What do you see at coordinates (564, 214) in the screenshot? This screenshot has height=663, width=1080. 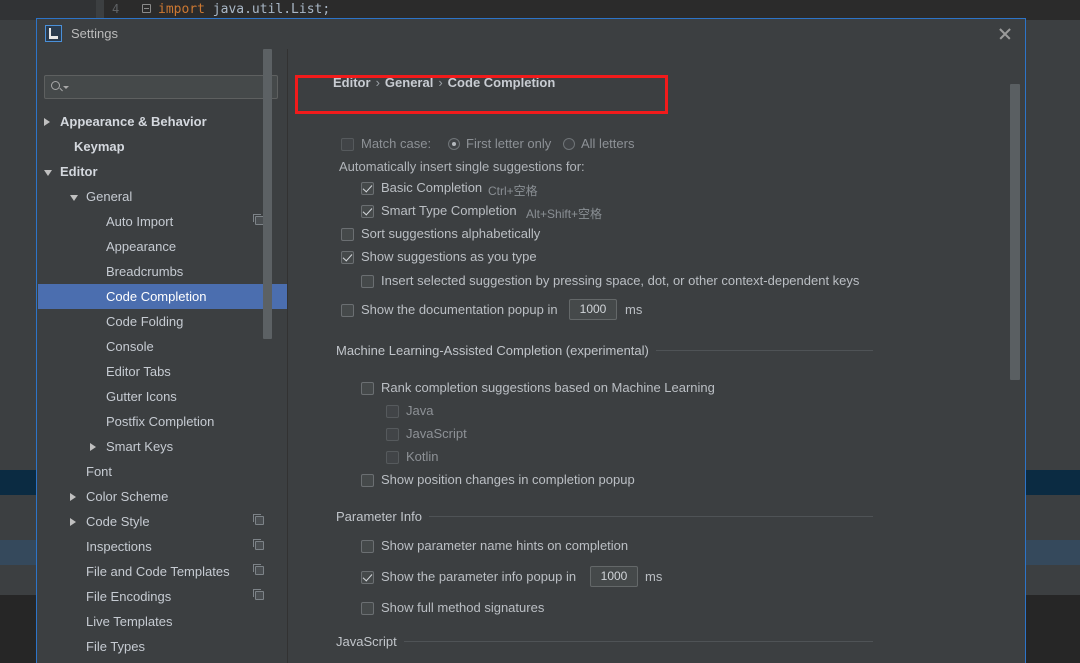 I see `smart-type-completion-shortcut: Alt+Shift+空格` at bounding box center [564, 214].